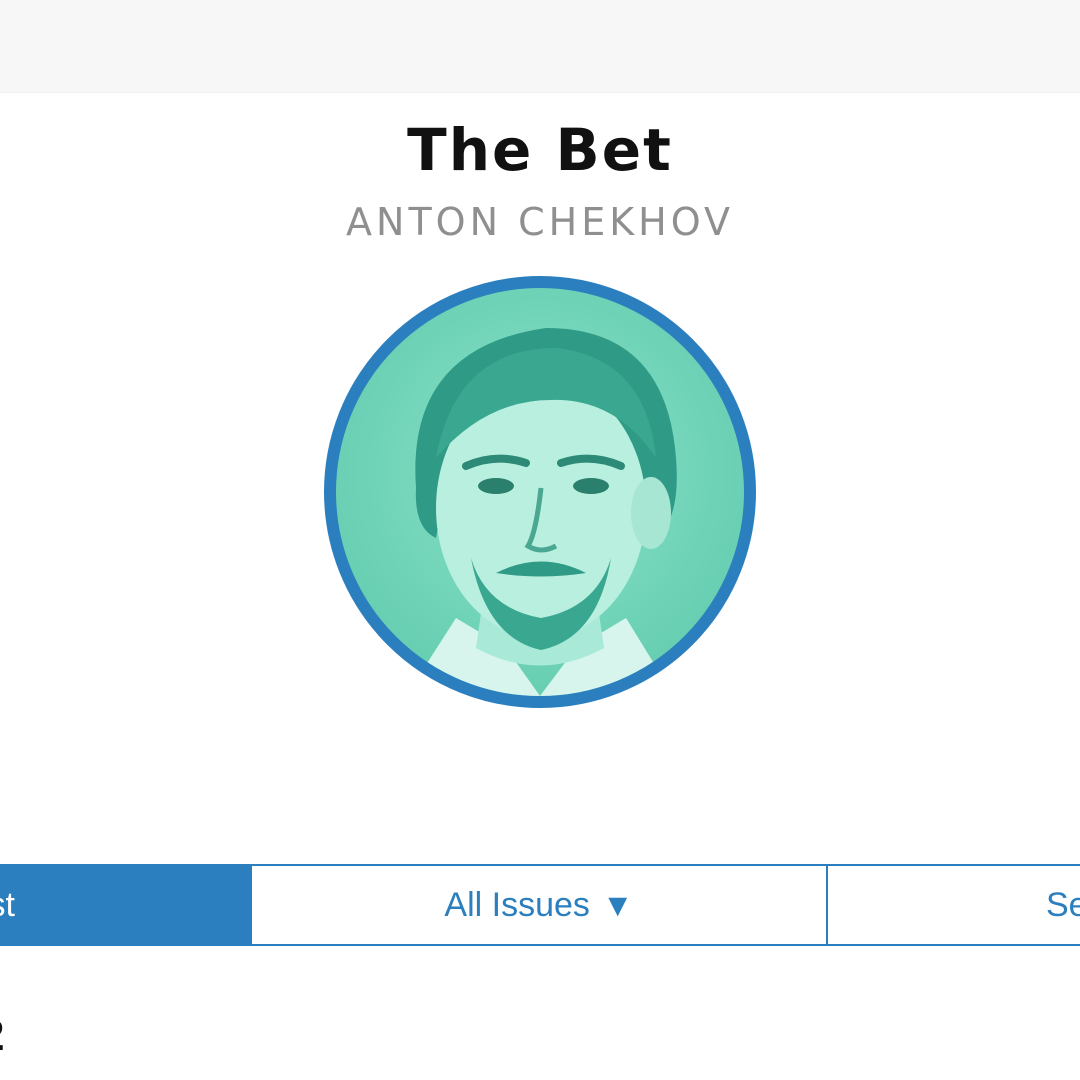 This screenshot has height=1080, width=1080. I want to click on top-bar, so click(540, 46).